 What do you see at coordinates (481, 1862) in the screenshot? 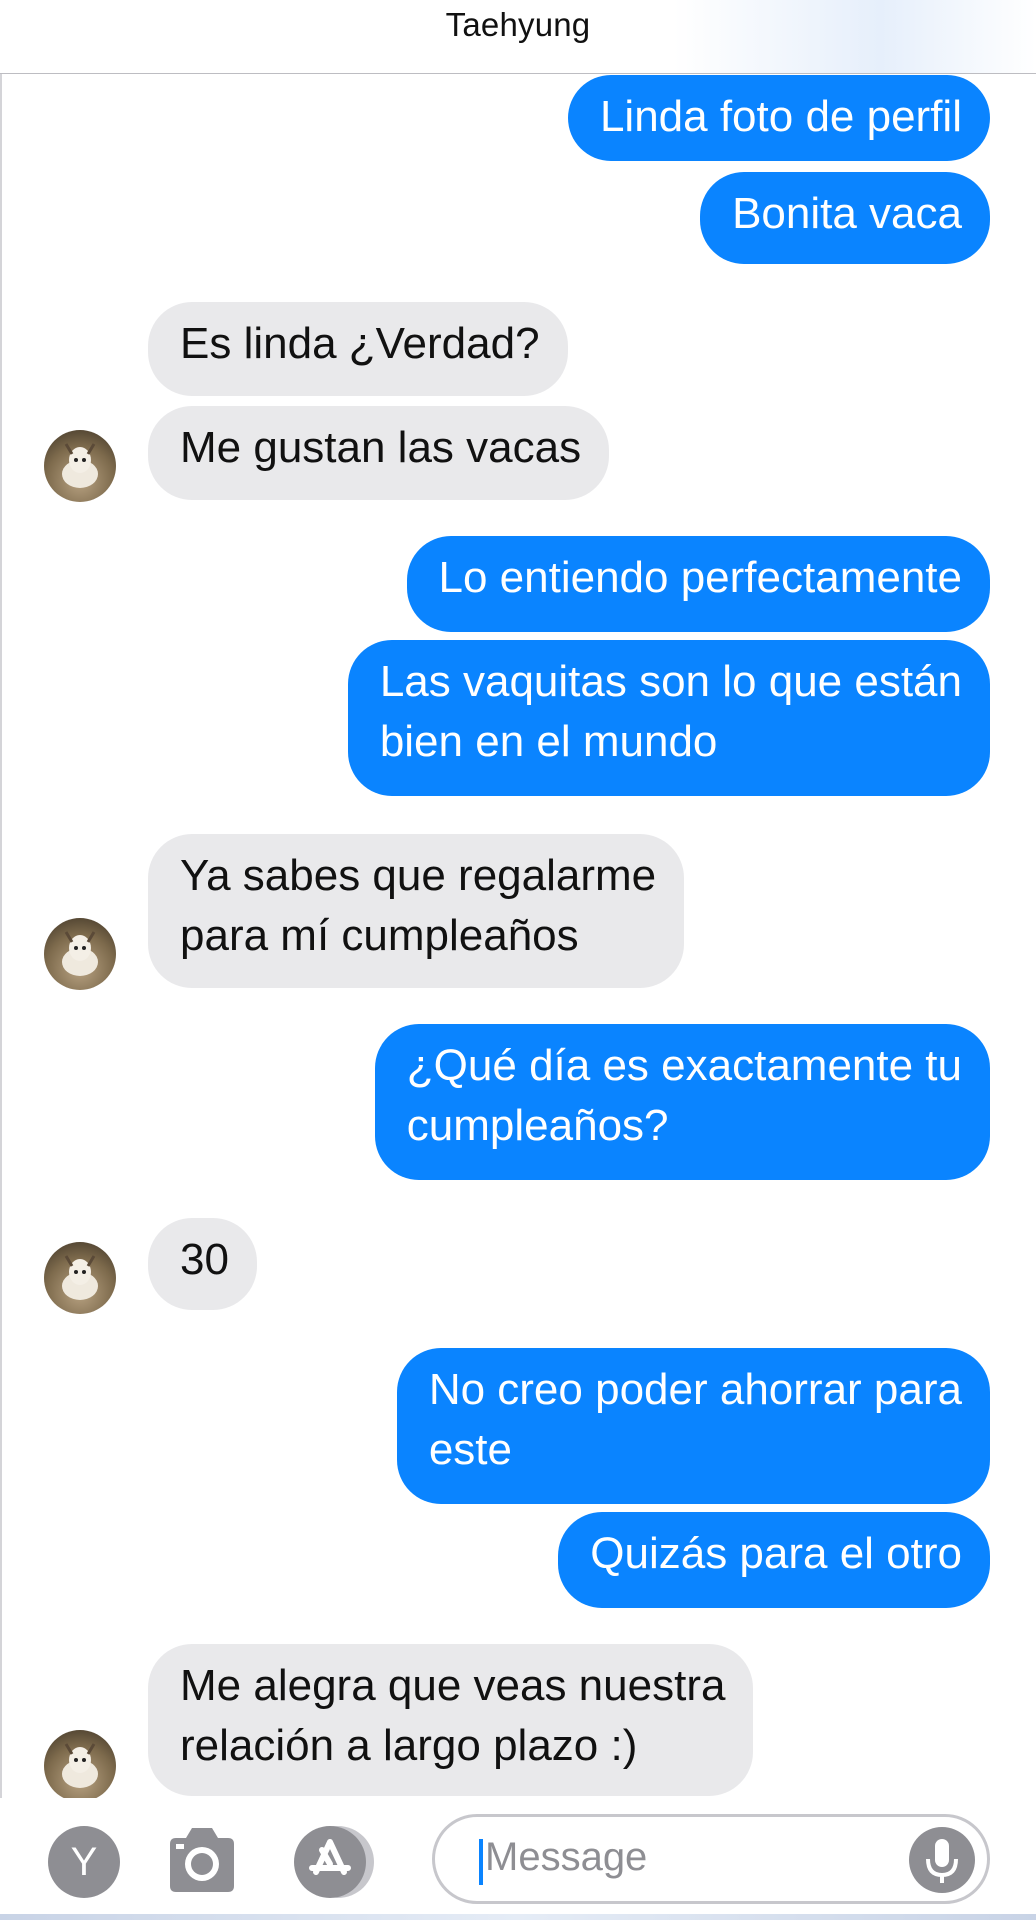
I see `text-cursor` at bounding box center [481, 1862].